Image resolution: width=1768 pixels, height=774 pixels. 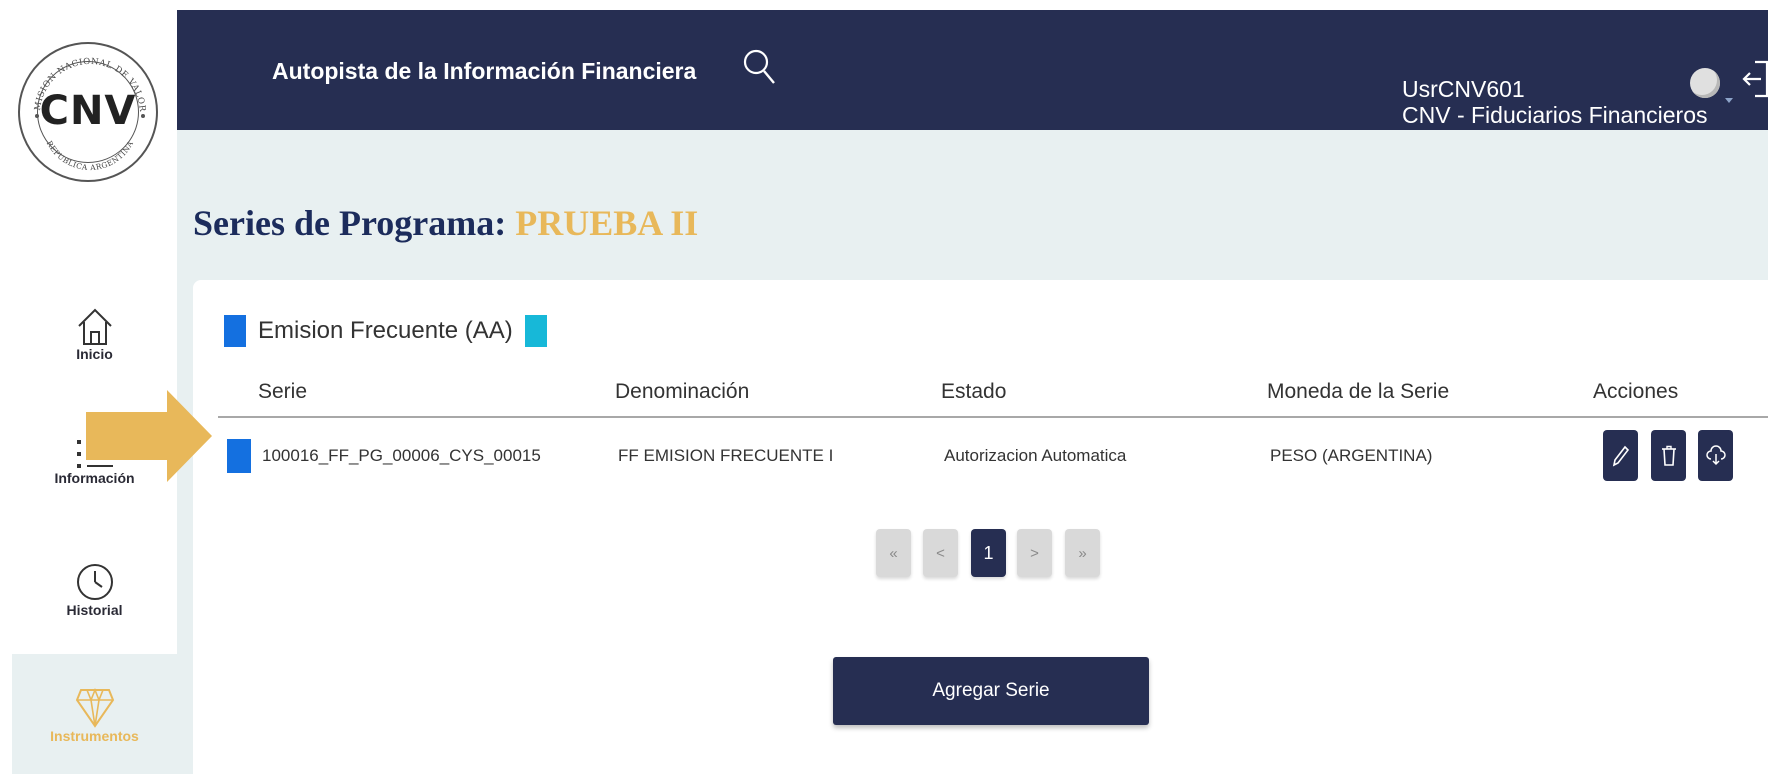 I want to click on pagination-next: >, so click(x=1034, y=553).